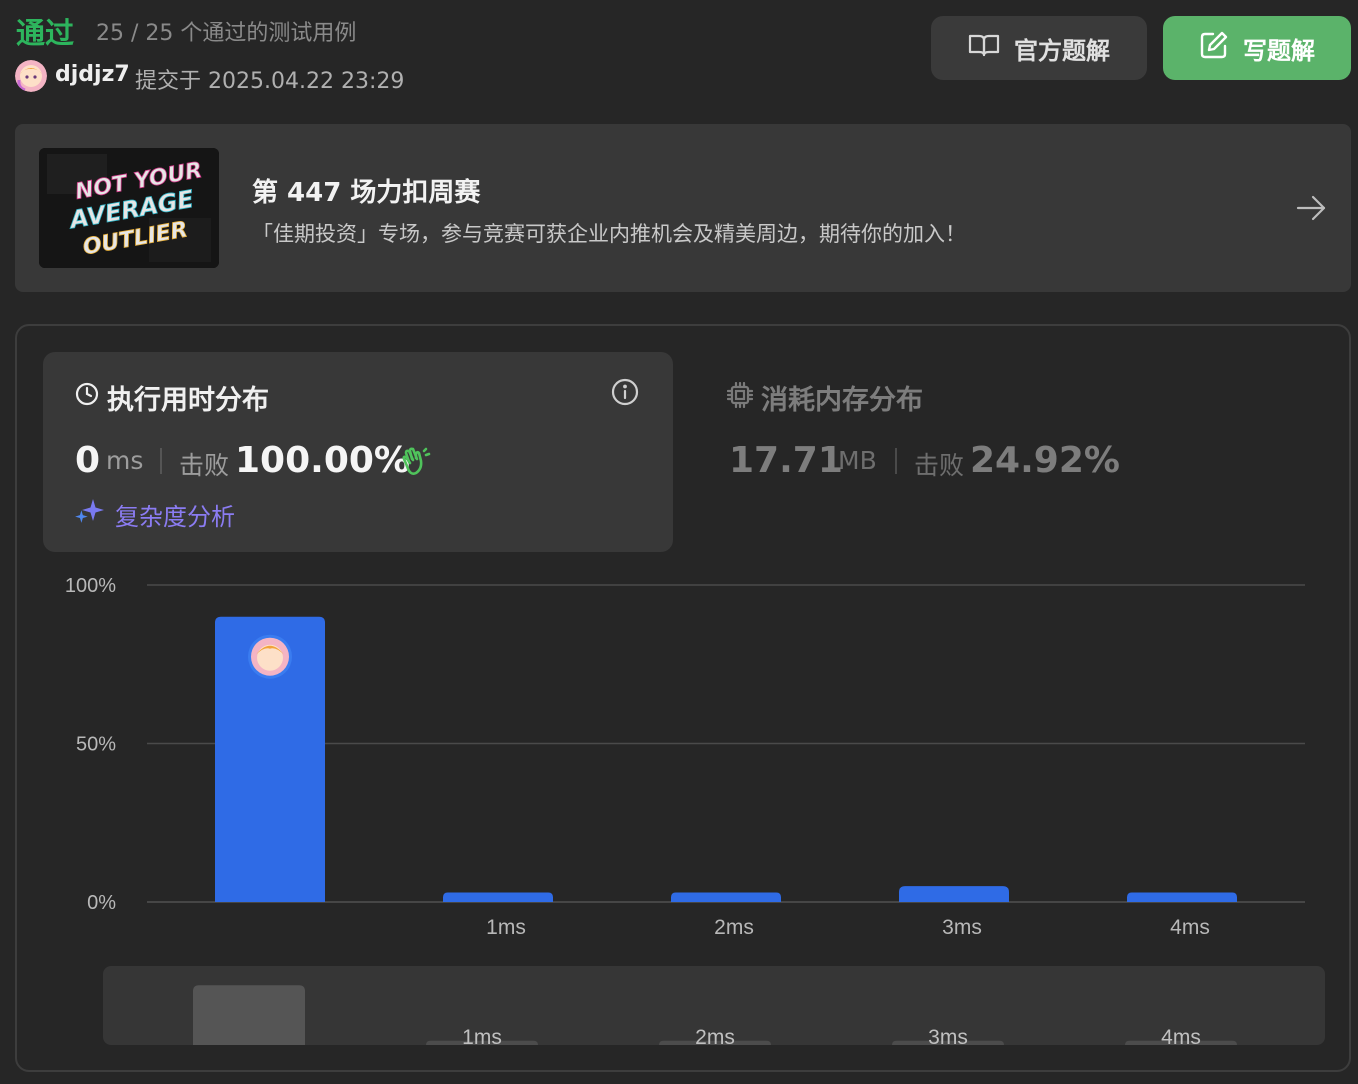  What do you see at coordinates (226, 33) in the screenshot?
I see `test-cases-summary: 25 / 25 个通过的测试用例` at bounding box center [226, 33].